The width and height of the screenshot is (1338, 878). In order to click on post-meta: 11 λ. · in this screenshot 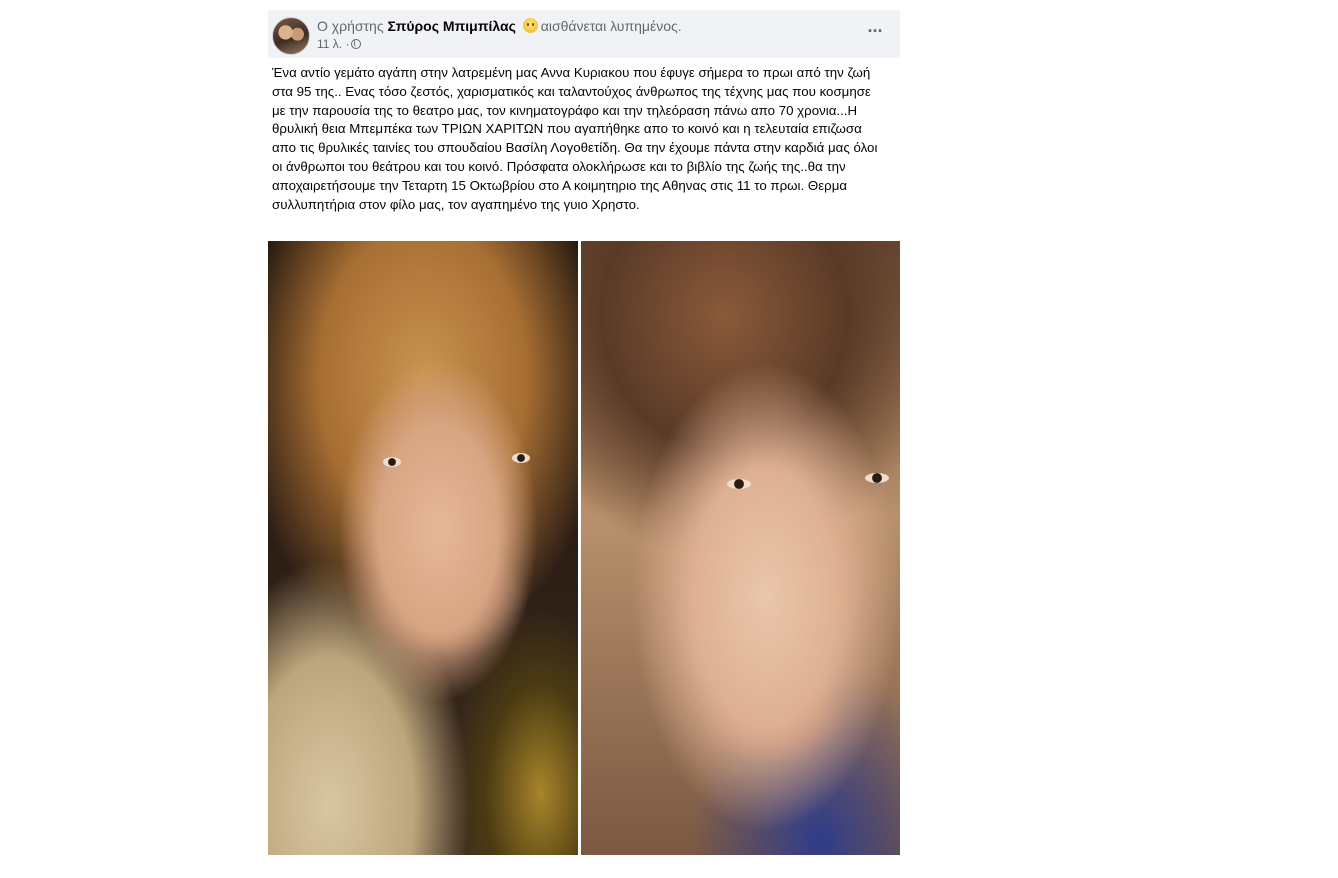, I will do `click(339, 44)`.